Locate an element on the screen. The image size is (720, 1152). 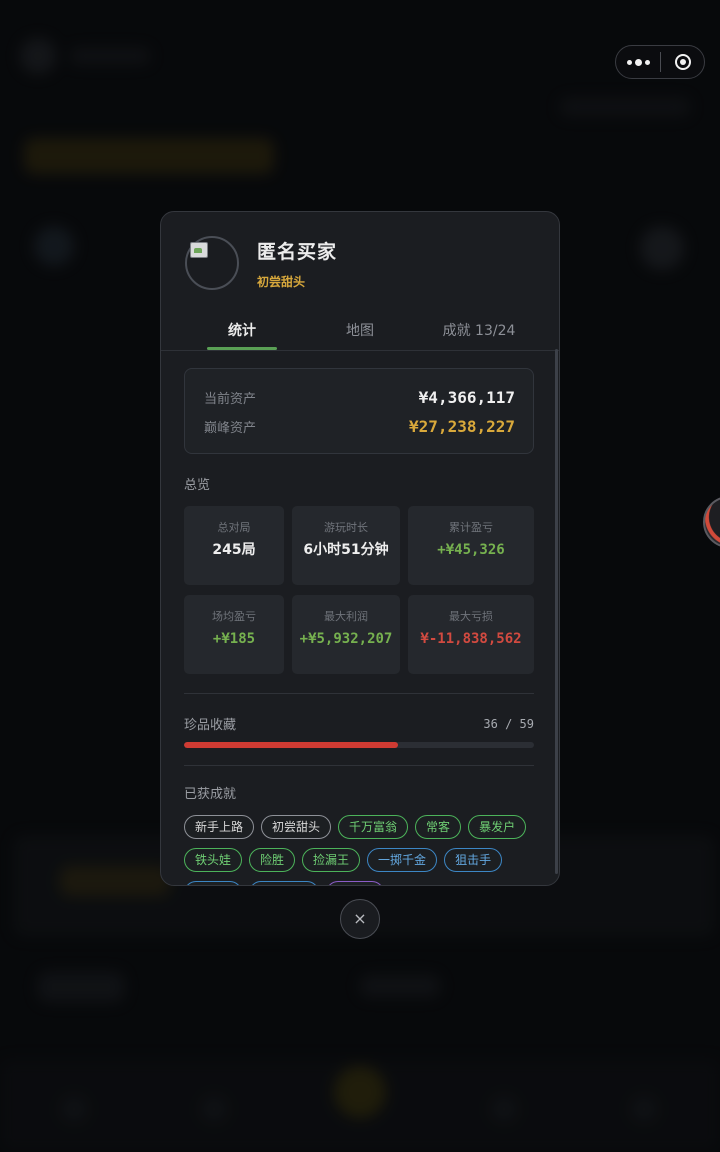
stat-value: +¥185 is located at coordinates (234, 639).